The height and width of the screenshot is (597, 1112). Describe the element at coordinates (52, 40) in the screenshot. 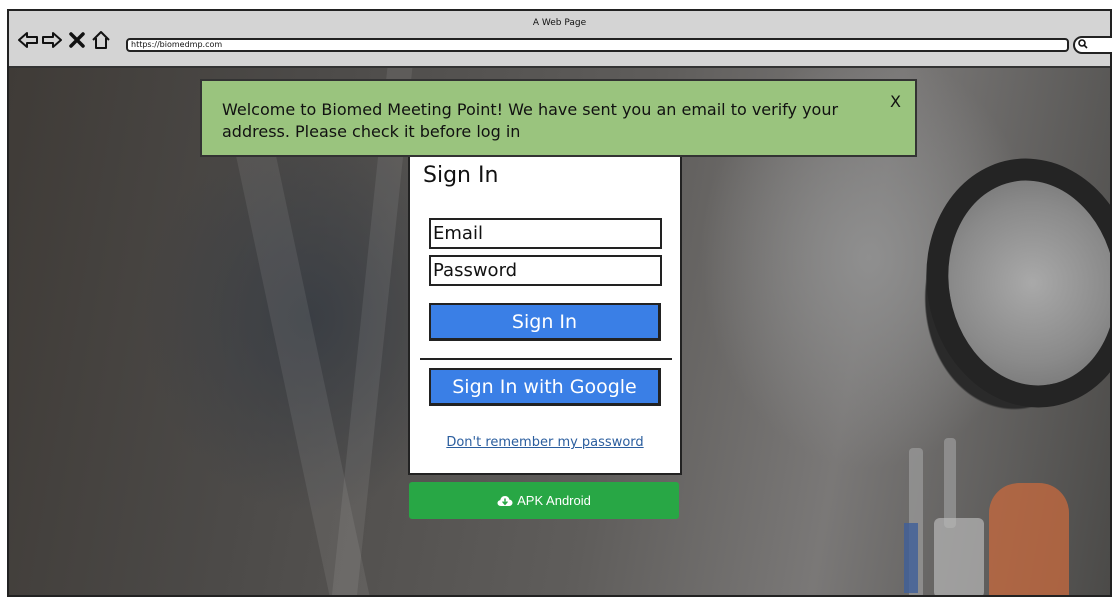

I see `forward-arrow-icon` at that location.